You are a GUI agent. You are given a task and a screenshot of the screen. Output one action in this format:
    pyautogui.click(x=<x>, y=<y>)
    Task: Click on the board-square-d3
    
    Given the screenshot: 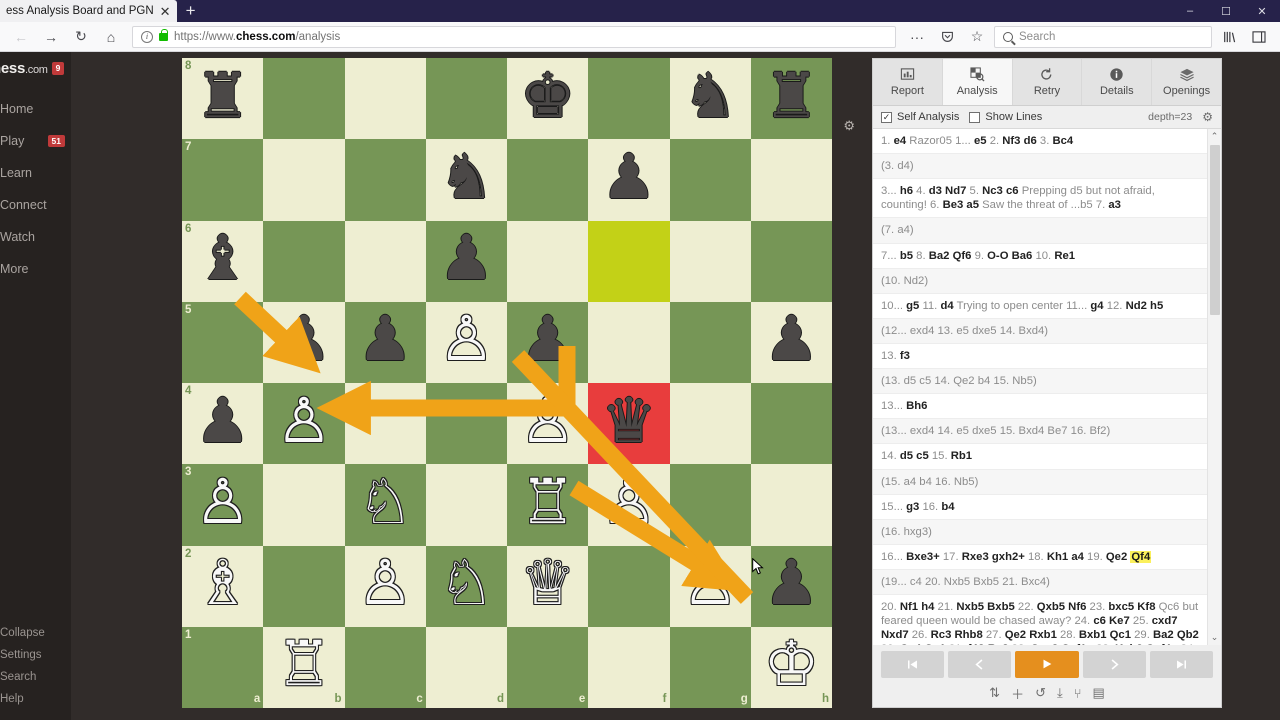 What is the action you would take?
    pyautogui.click(x=466, y=505)
    